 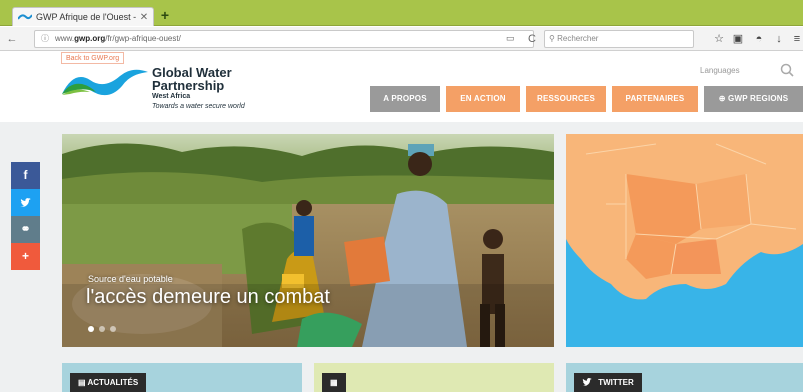 What do you see at coordinates (90, 38) in the screenshot?
I see `url-domain: gwp.org` at bounding box center [90, 38].